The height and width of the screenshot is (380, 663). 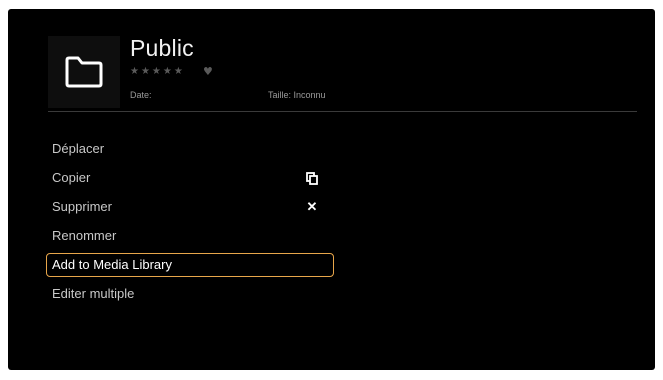 What do you see at coordinates (82, 206) in the screenshot?
I see `menu-item-label: Supprimer` at bounding box center [82, 206].